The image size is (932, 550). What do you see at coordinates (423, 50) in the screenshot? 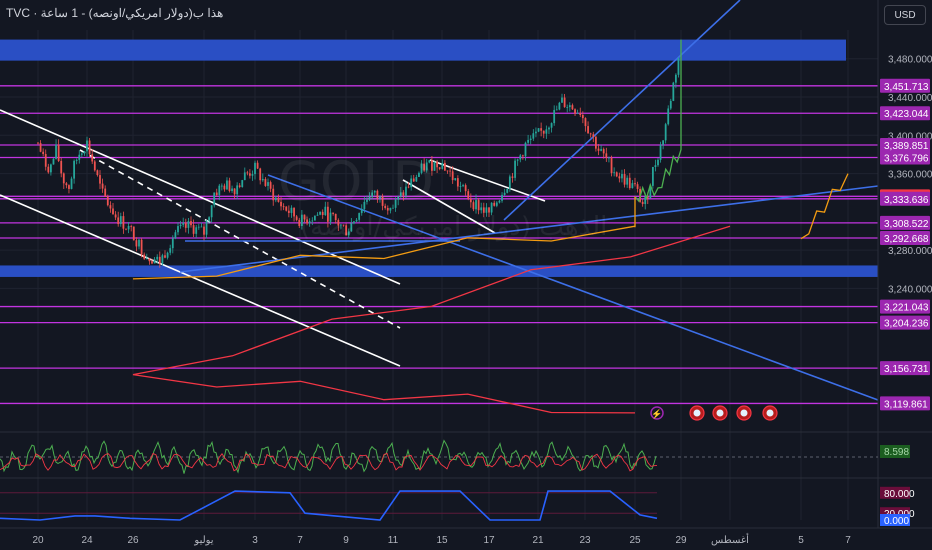
I see `zone-rect` at bounding box center [423, 50].